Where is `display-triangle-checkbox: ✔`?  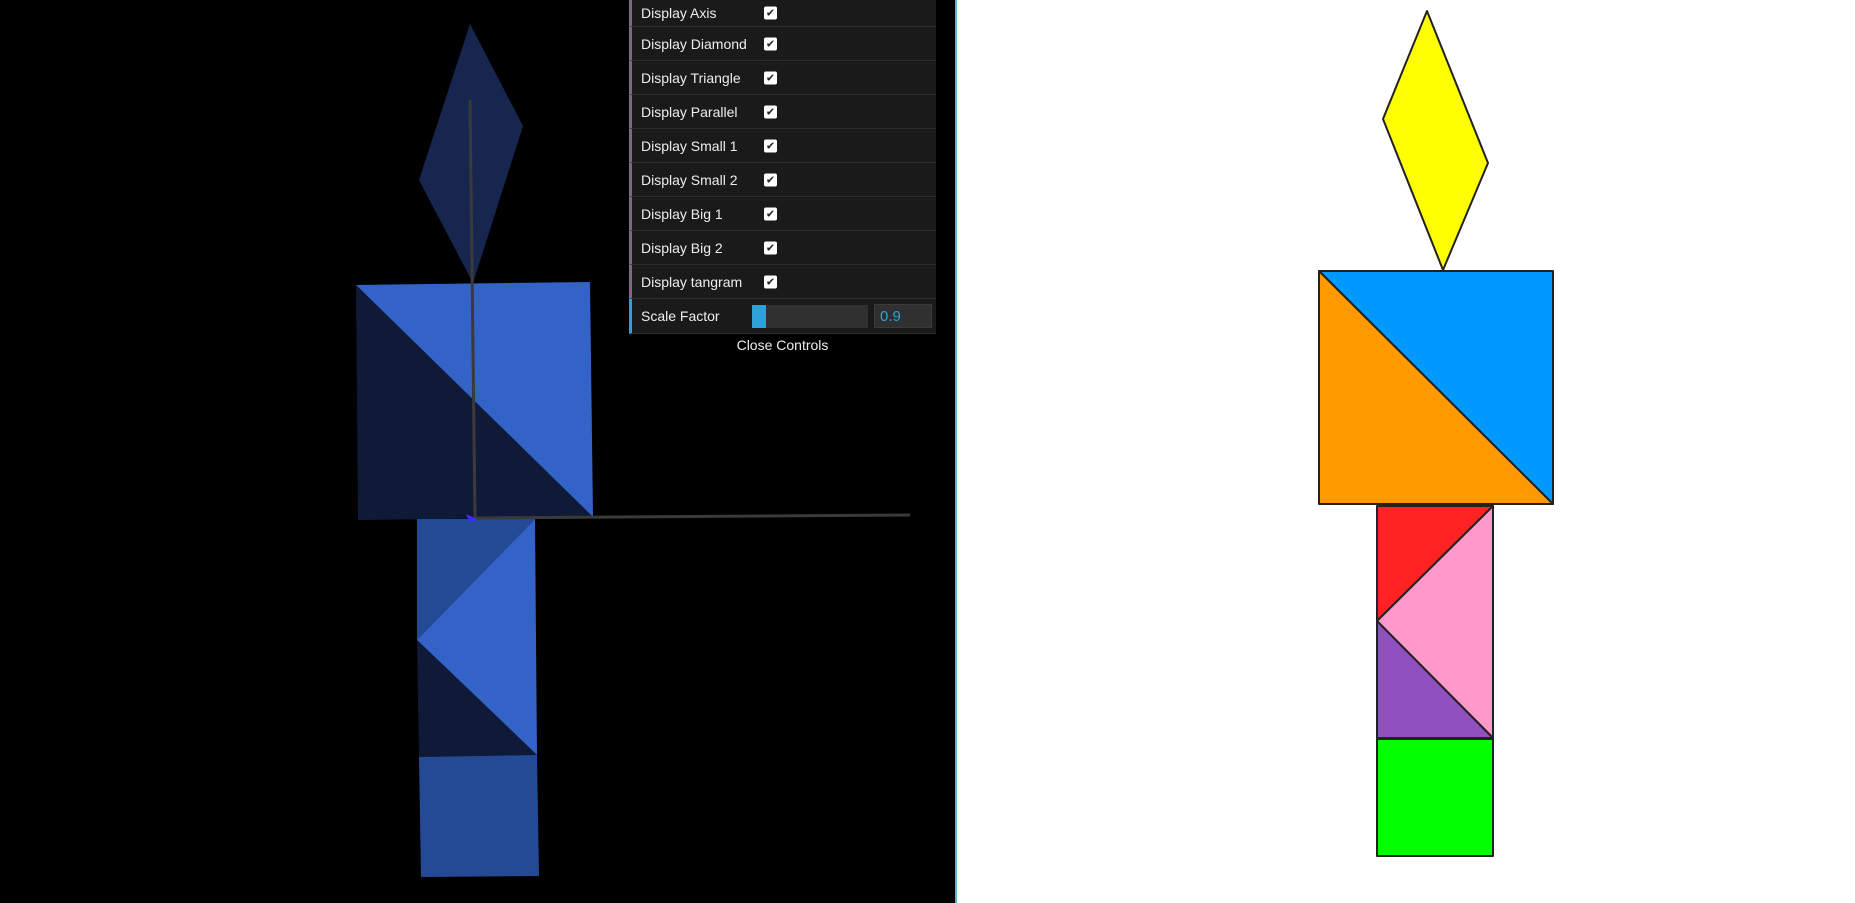 display-triangle-checkbox: ✔ is located at coordinates (770, 77).